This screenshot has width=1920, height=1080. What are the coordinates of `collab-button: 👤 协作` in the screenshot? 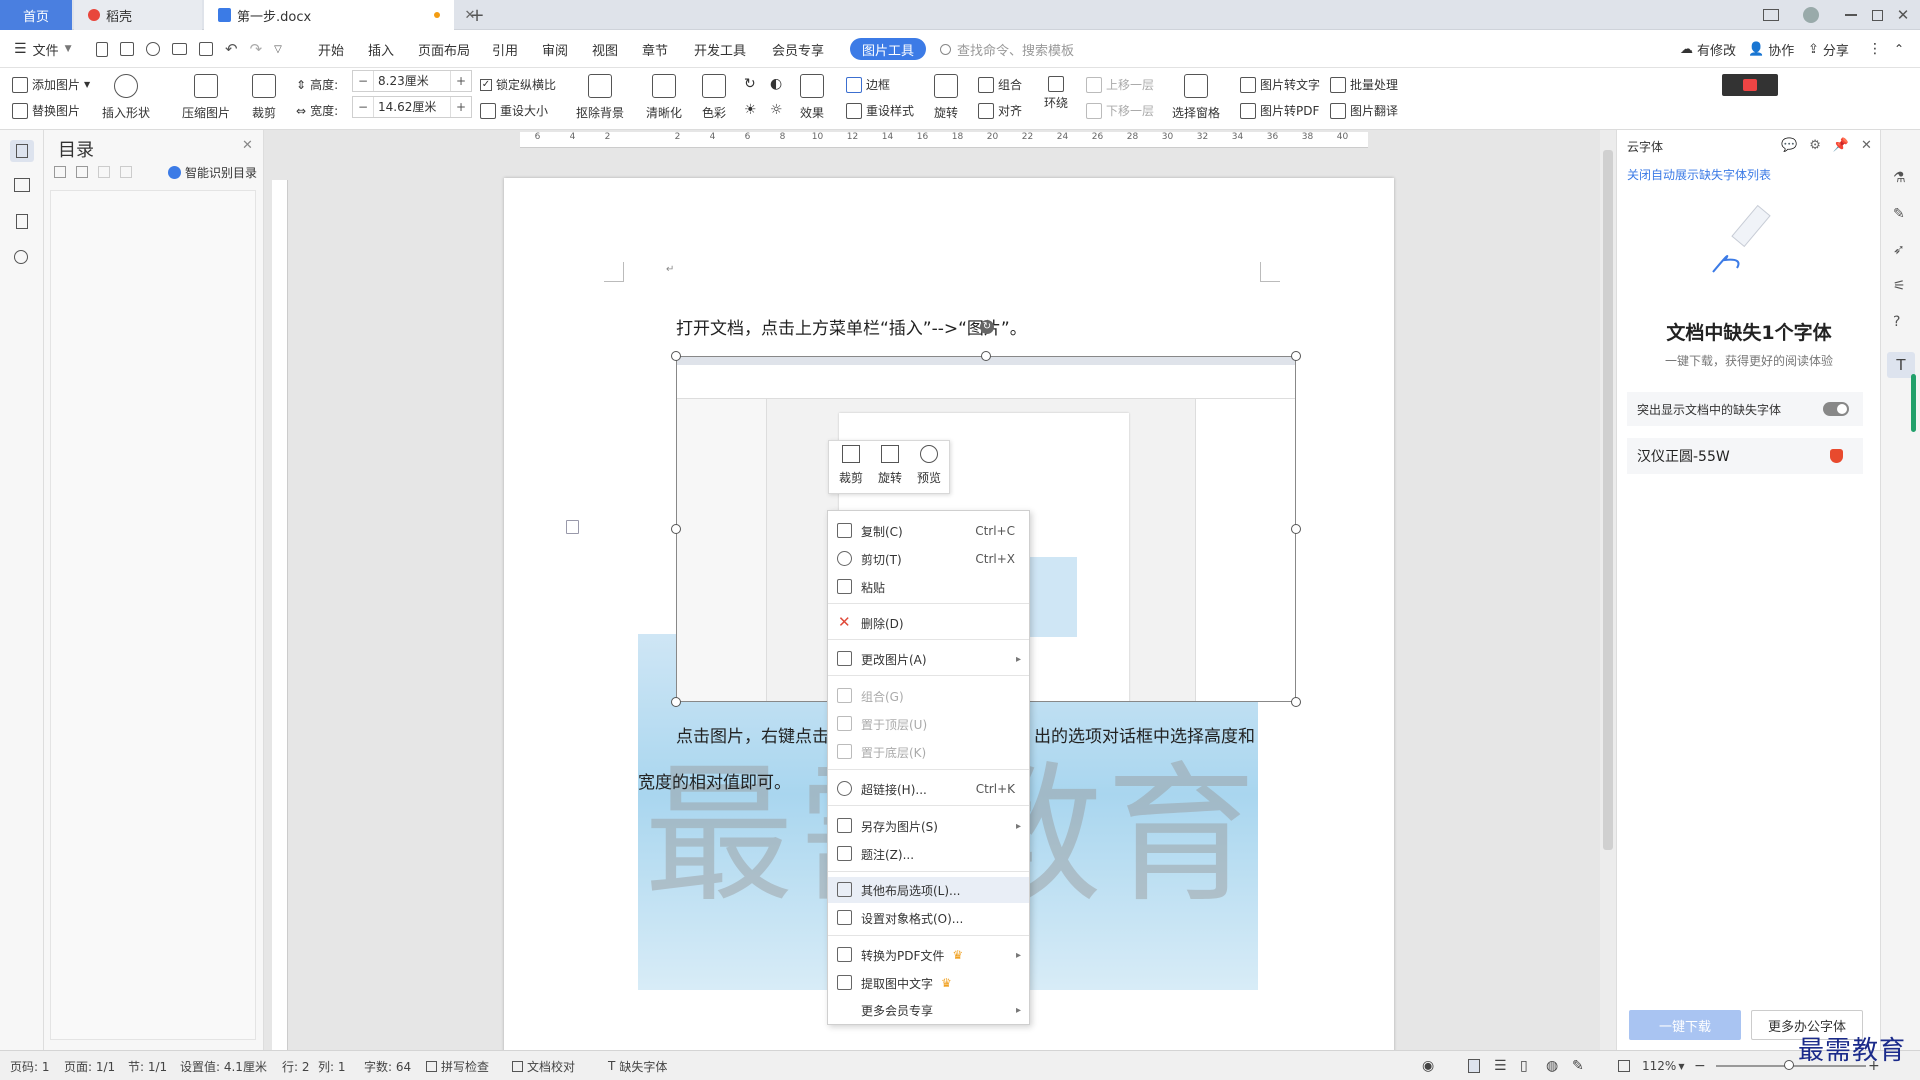 It's located at (1771, 49).